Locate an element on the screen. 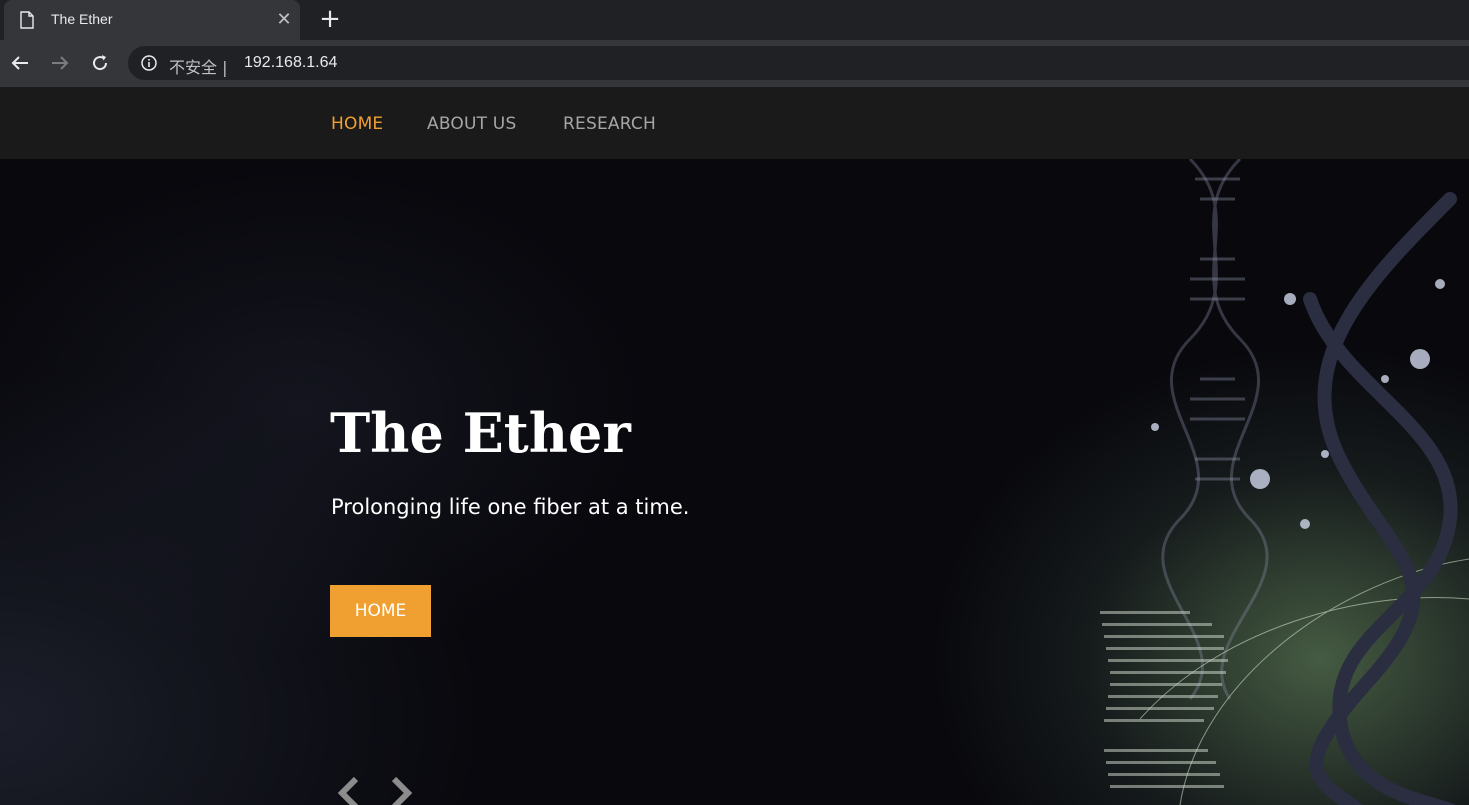 The width and height of the screenshot is (1469, 805). site-navbar: HOME ABOUT US RESEARCH is located at coordinates (734, 123).